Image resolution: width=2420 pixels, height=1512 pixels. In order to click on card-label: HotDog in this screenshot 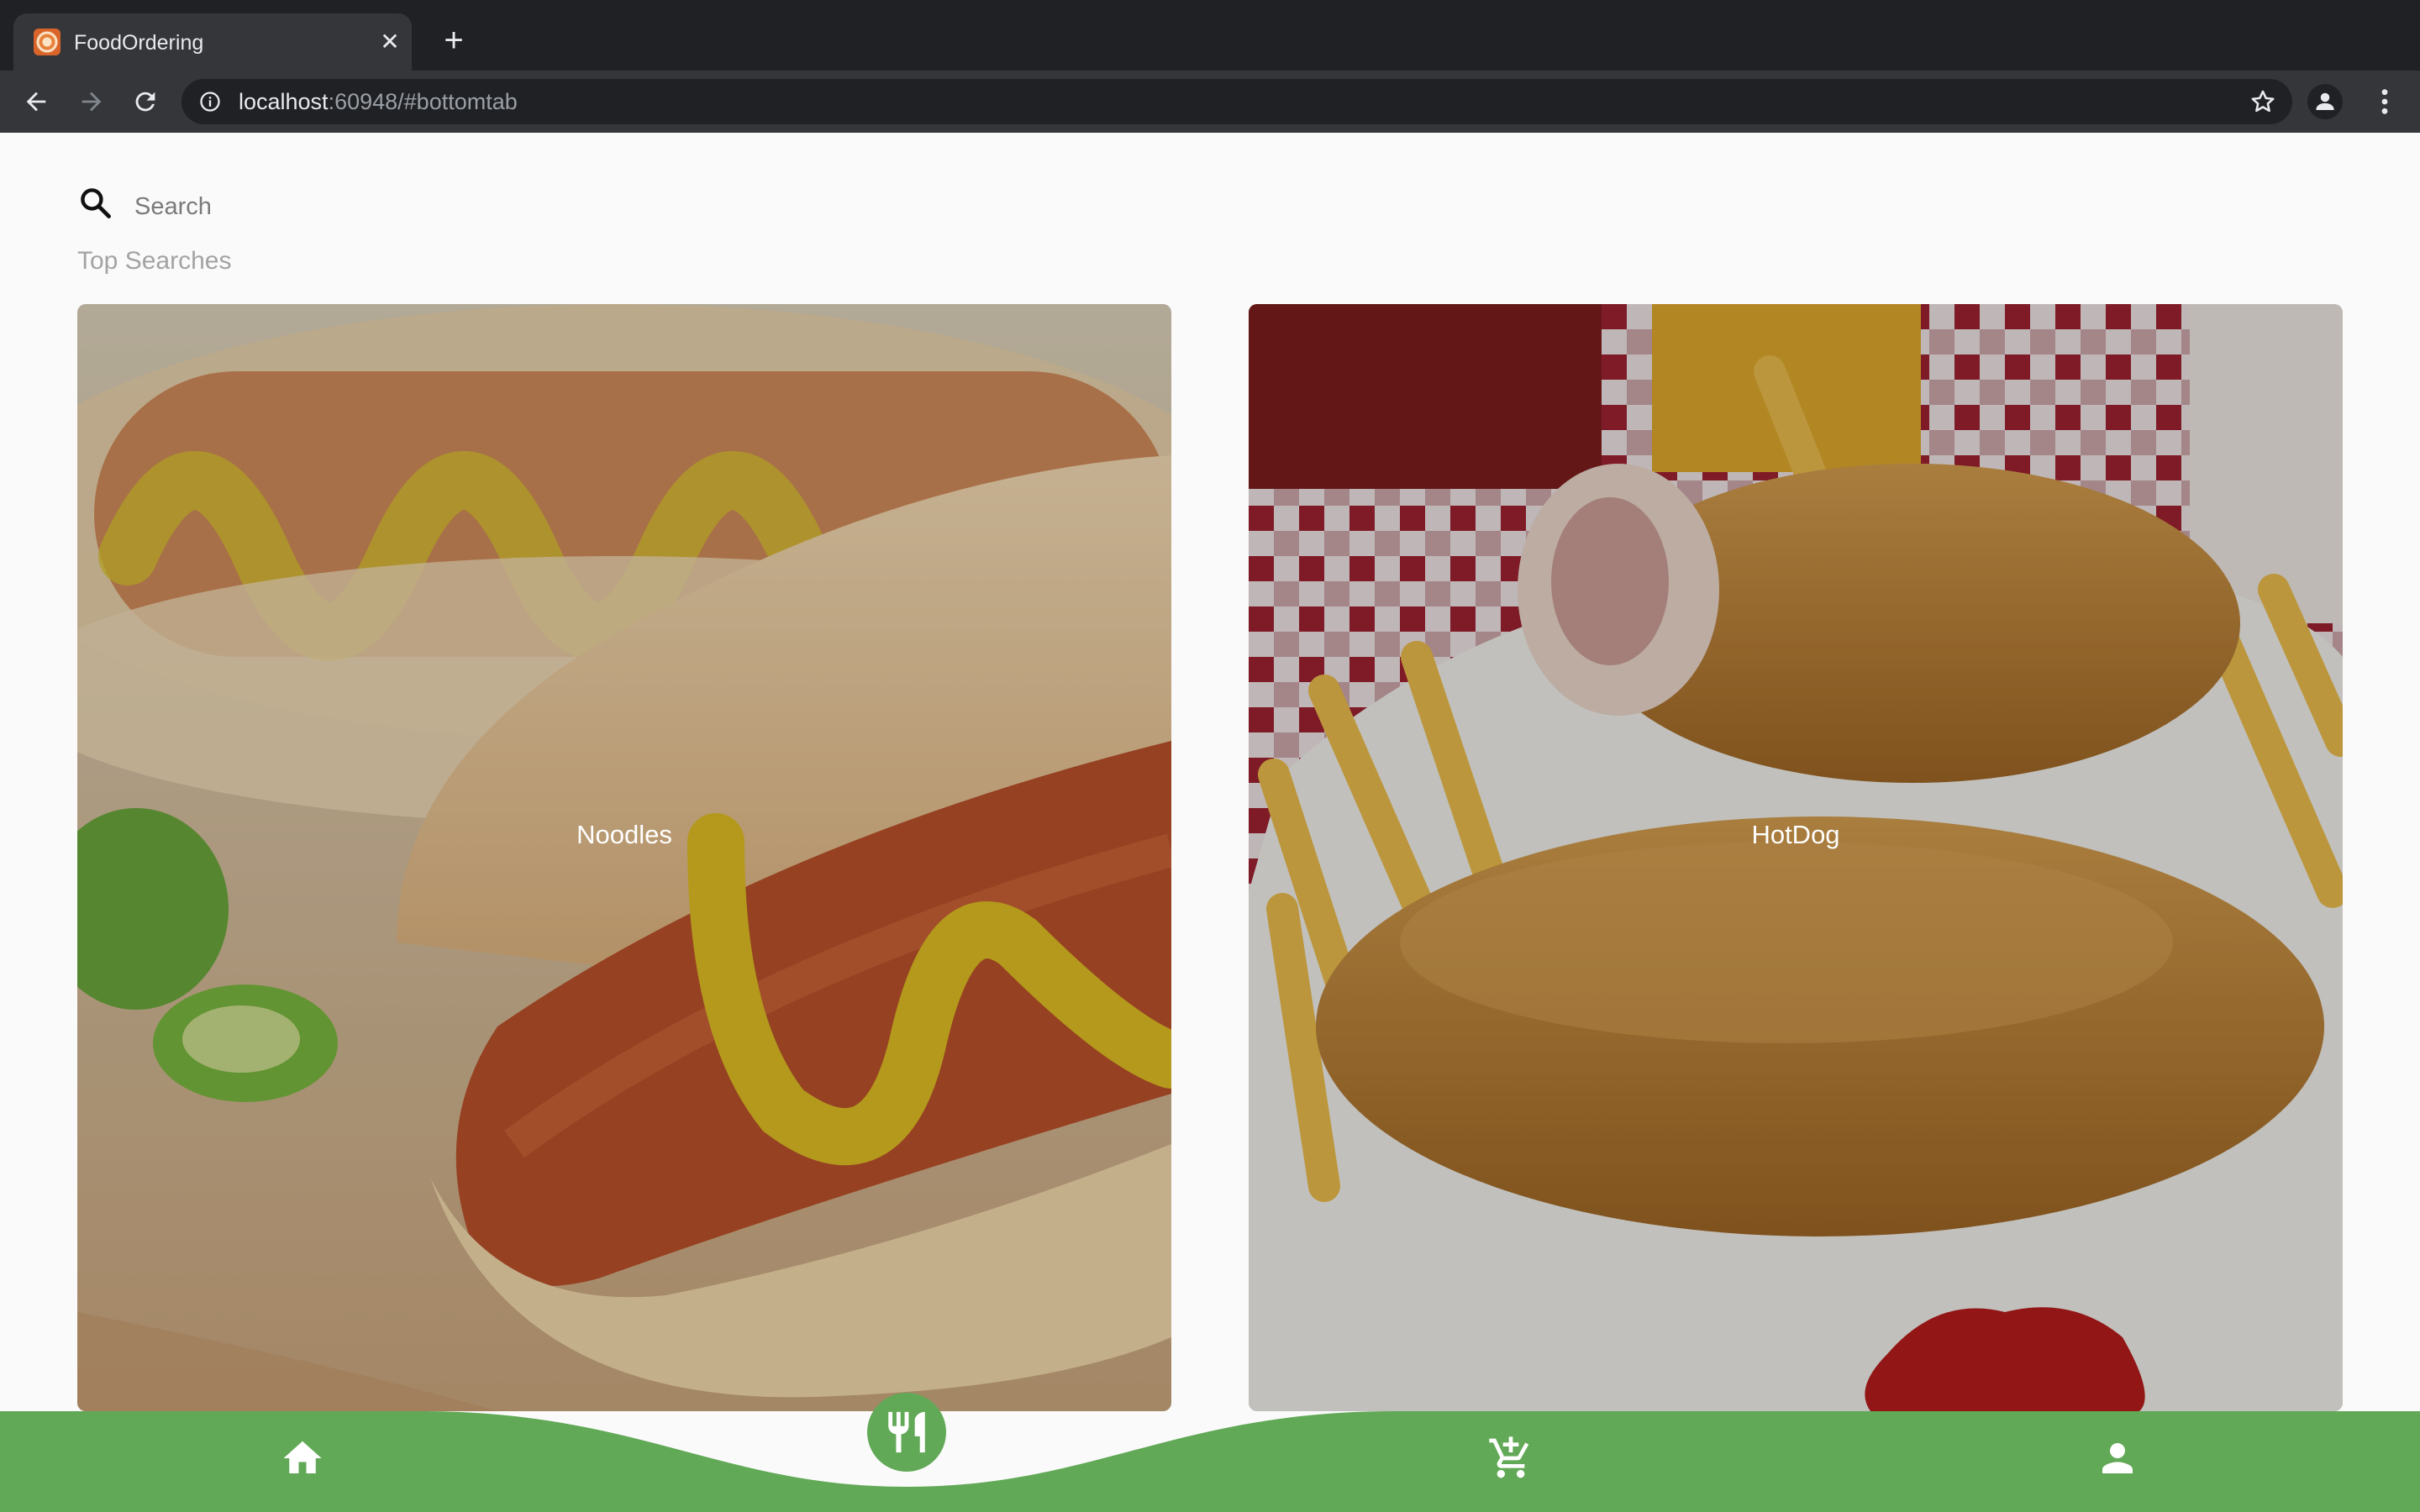, I will do `click(1796, 834)`.